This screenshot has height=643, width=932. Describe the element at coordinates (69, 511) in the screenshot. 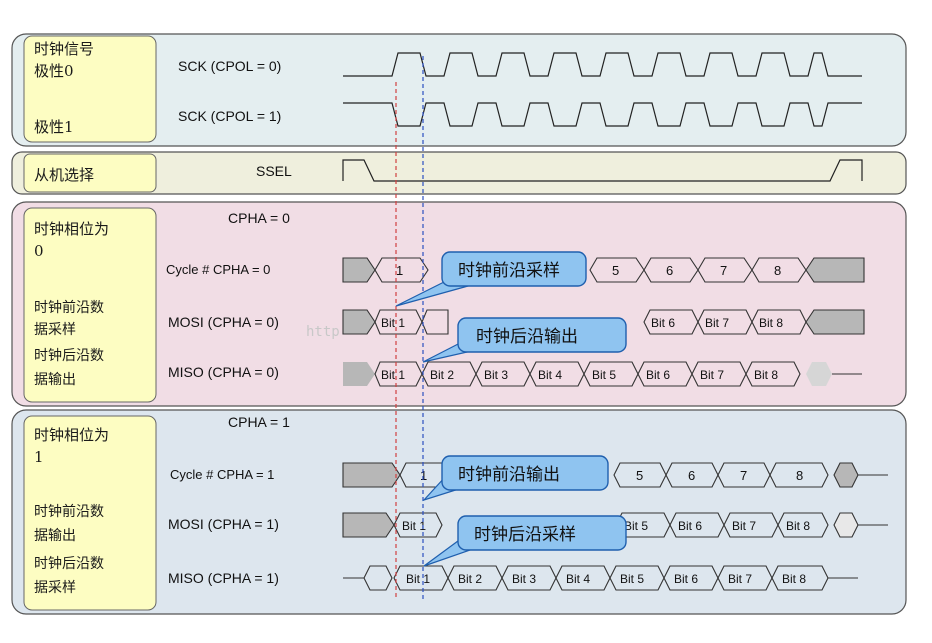

I see `label-cpha1-mosi: 时钟前沿数` at that location.